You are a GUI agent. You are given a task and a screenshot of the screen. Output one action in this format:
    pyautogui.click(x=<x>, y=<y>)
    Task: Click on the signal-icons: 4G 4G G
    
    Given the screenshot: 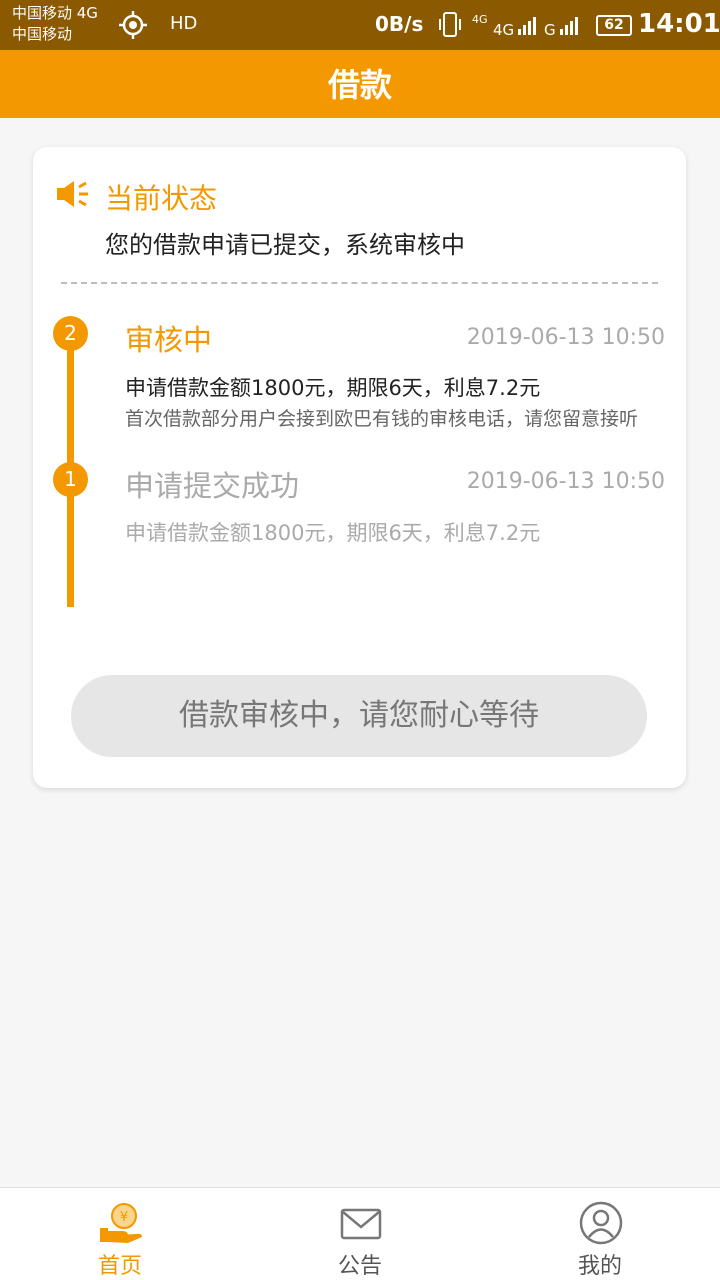 What is the action you would take?
    pyautogui.click(x=508, y=25)
    